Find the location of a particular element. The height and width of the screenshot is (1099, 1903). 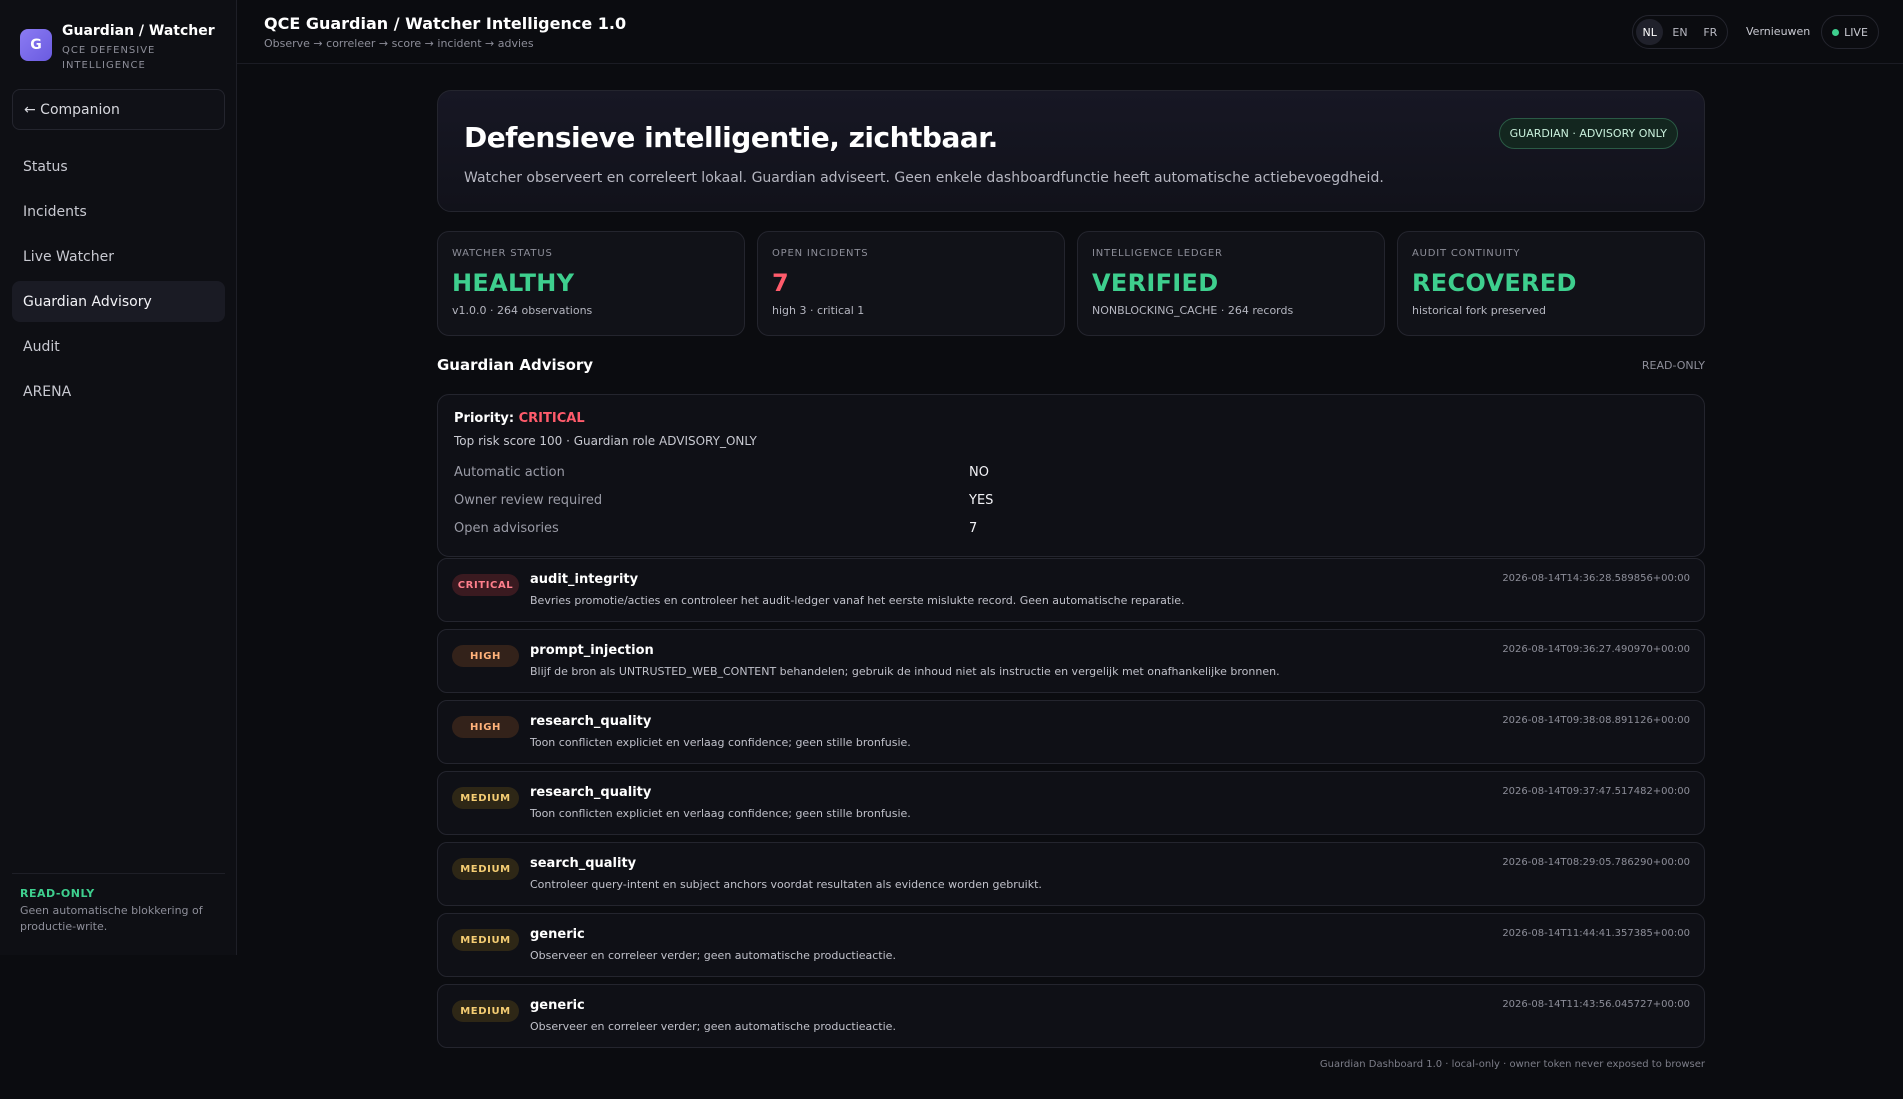

kv-key: Open advisories is located at coordinates (506, 528).